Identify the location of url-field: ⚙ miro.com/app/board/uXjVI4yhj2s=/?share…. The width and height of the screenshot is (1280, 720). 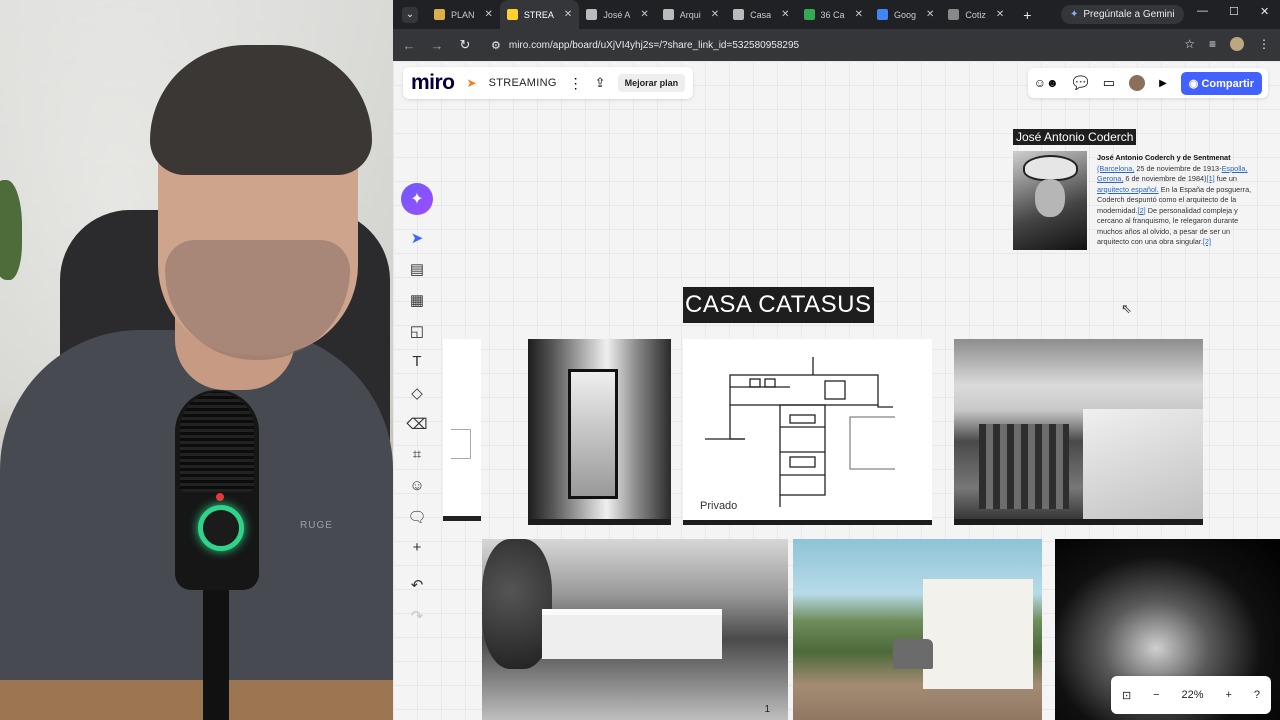
(645, 45).